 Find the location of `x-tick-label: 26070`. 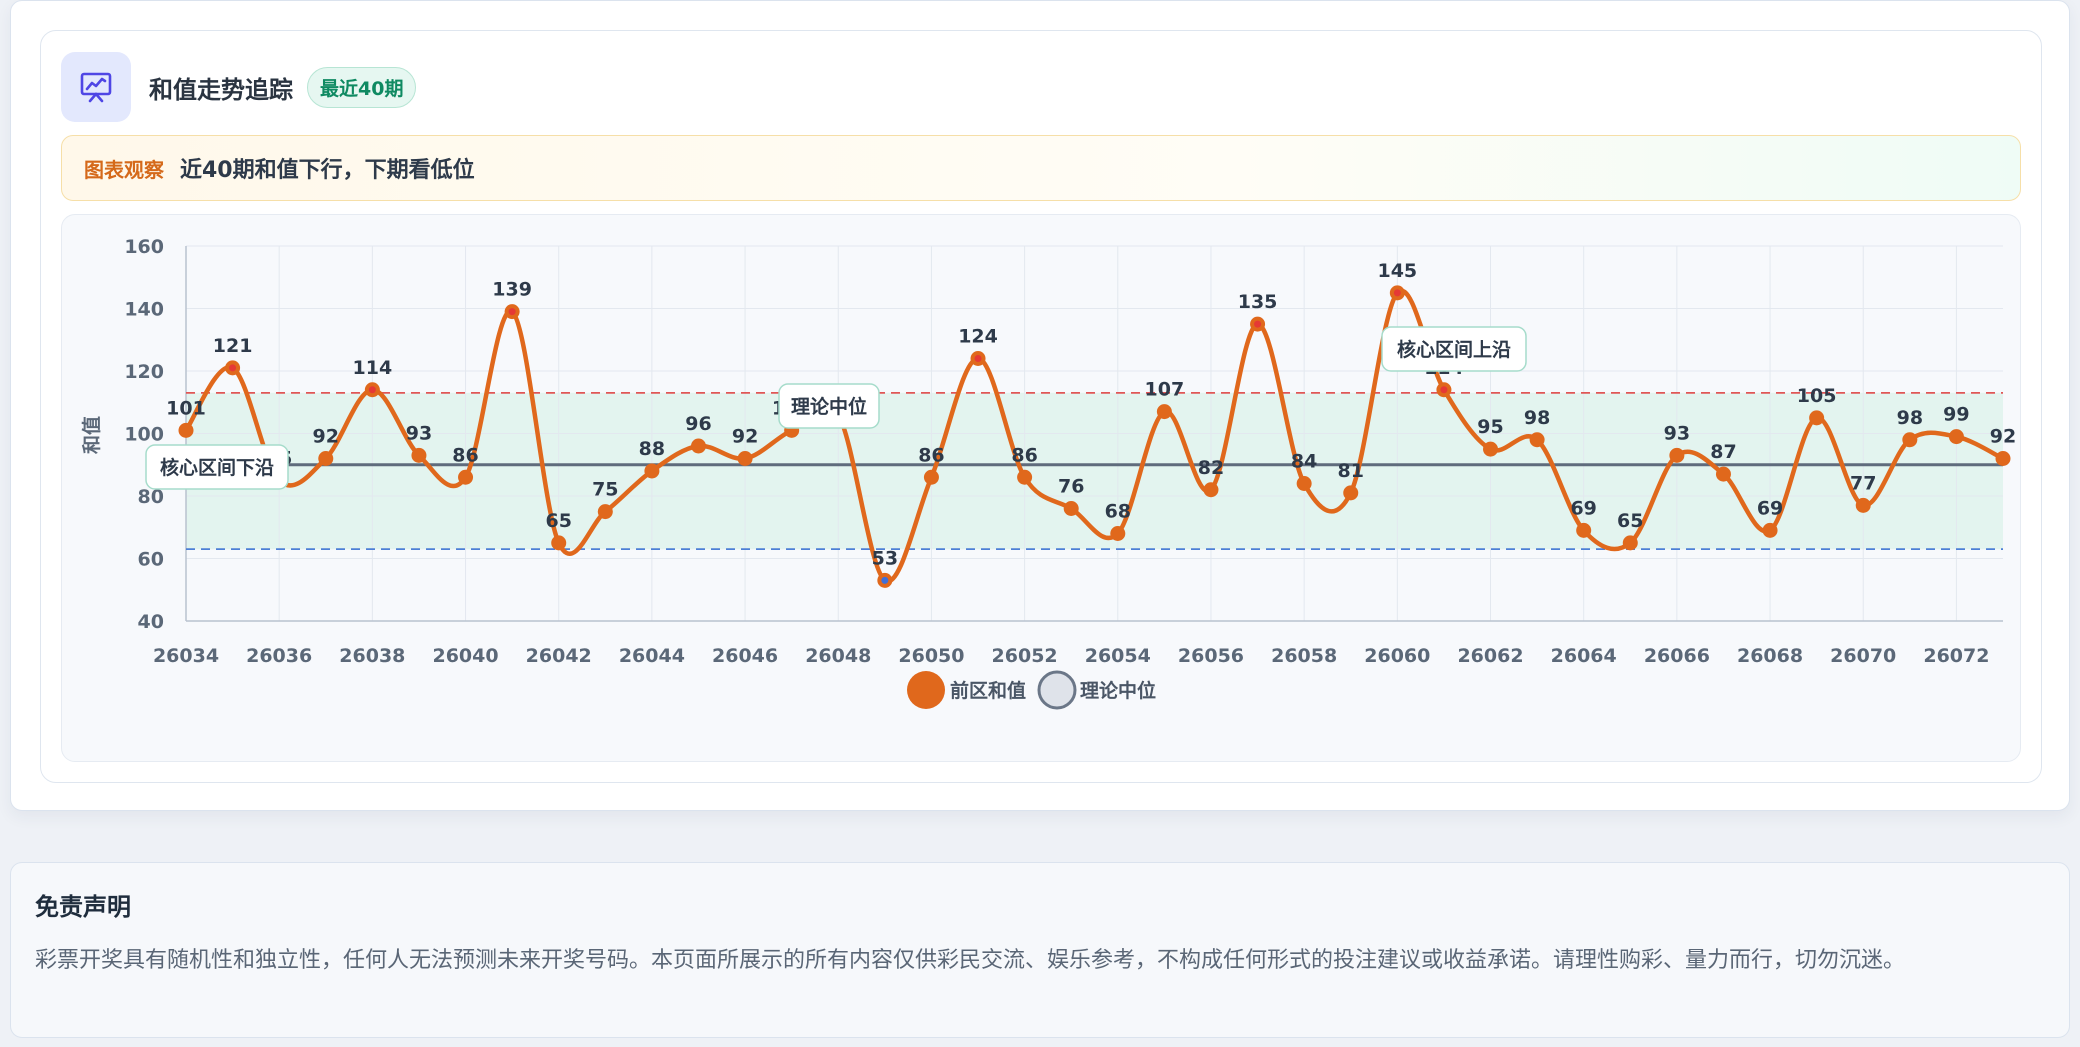

x-tick-label: 26070 is located at coordinates (1863, 656).